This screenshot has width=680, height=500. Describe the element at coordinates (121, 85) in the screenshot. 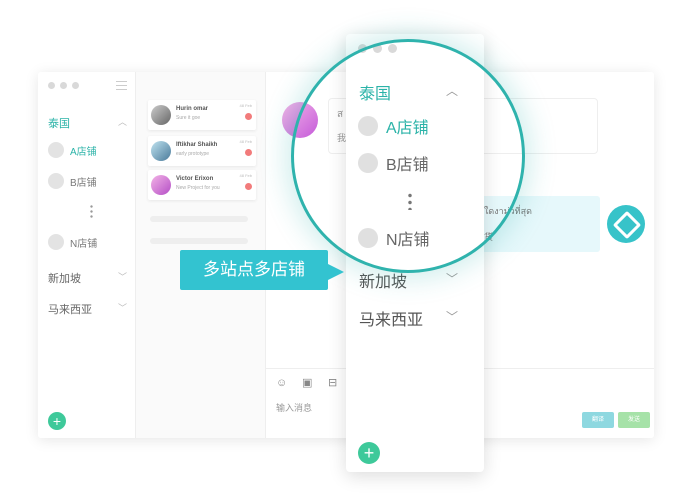

I see `menu-icon` at that location.